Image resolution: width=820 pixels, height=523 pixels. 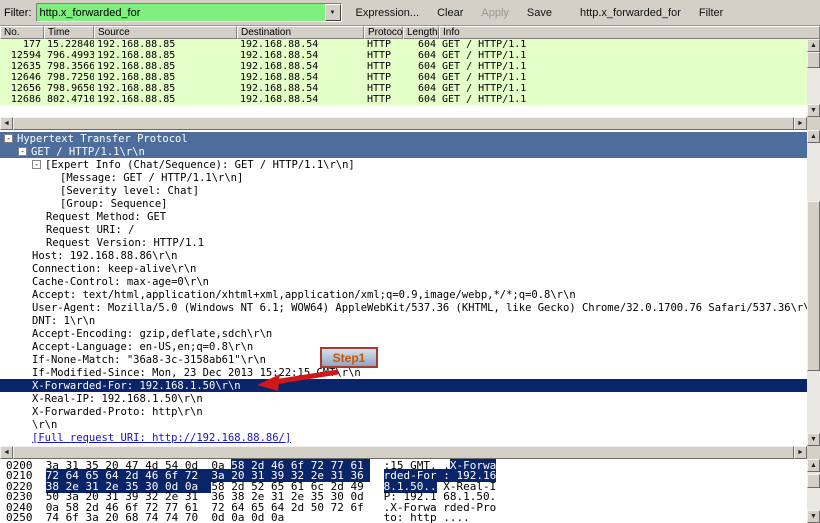 I want to click on column-header-info: Info, so click(x=629, y=32).